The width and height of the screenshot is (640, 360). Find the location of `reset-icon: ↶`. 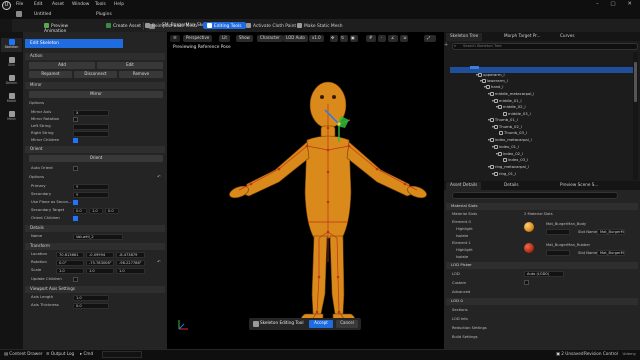

reset-icon: ↶ is located at coordinates (159, 177).